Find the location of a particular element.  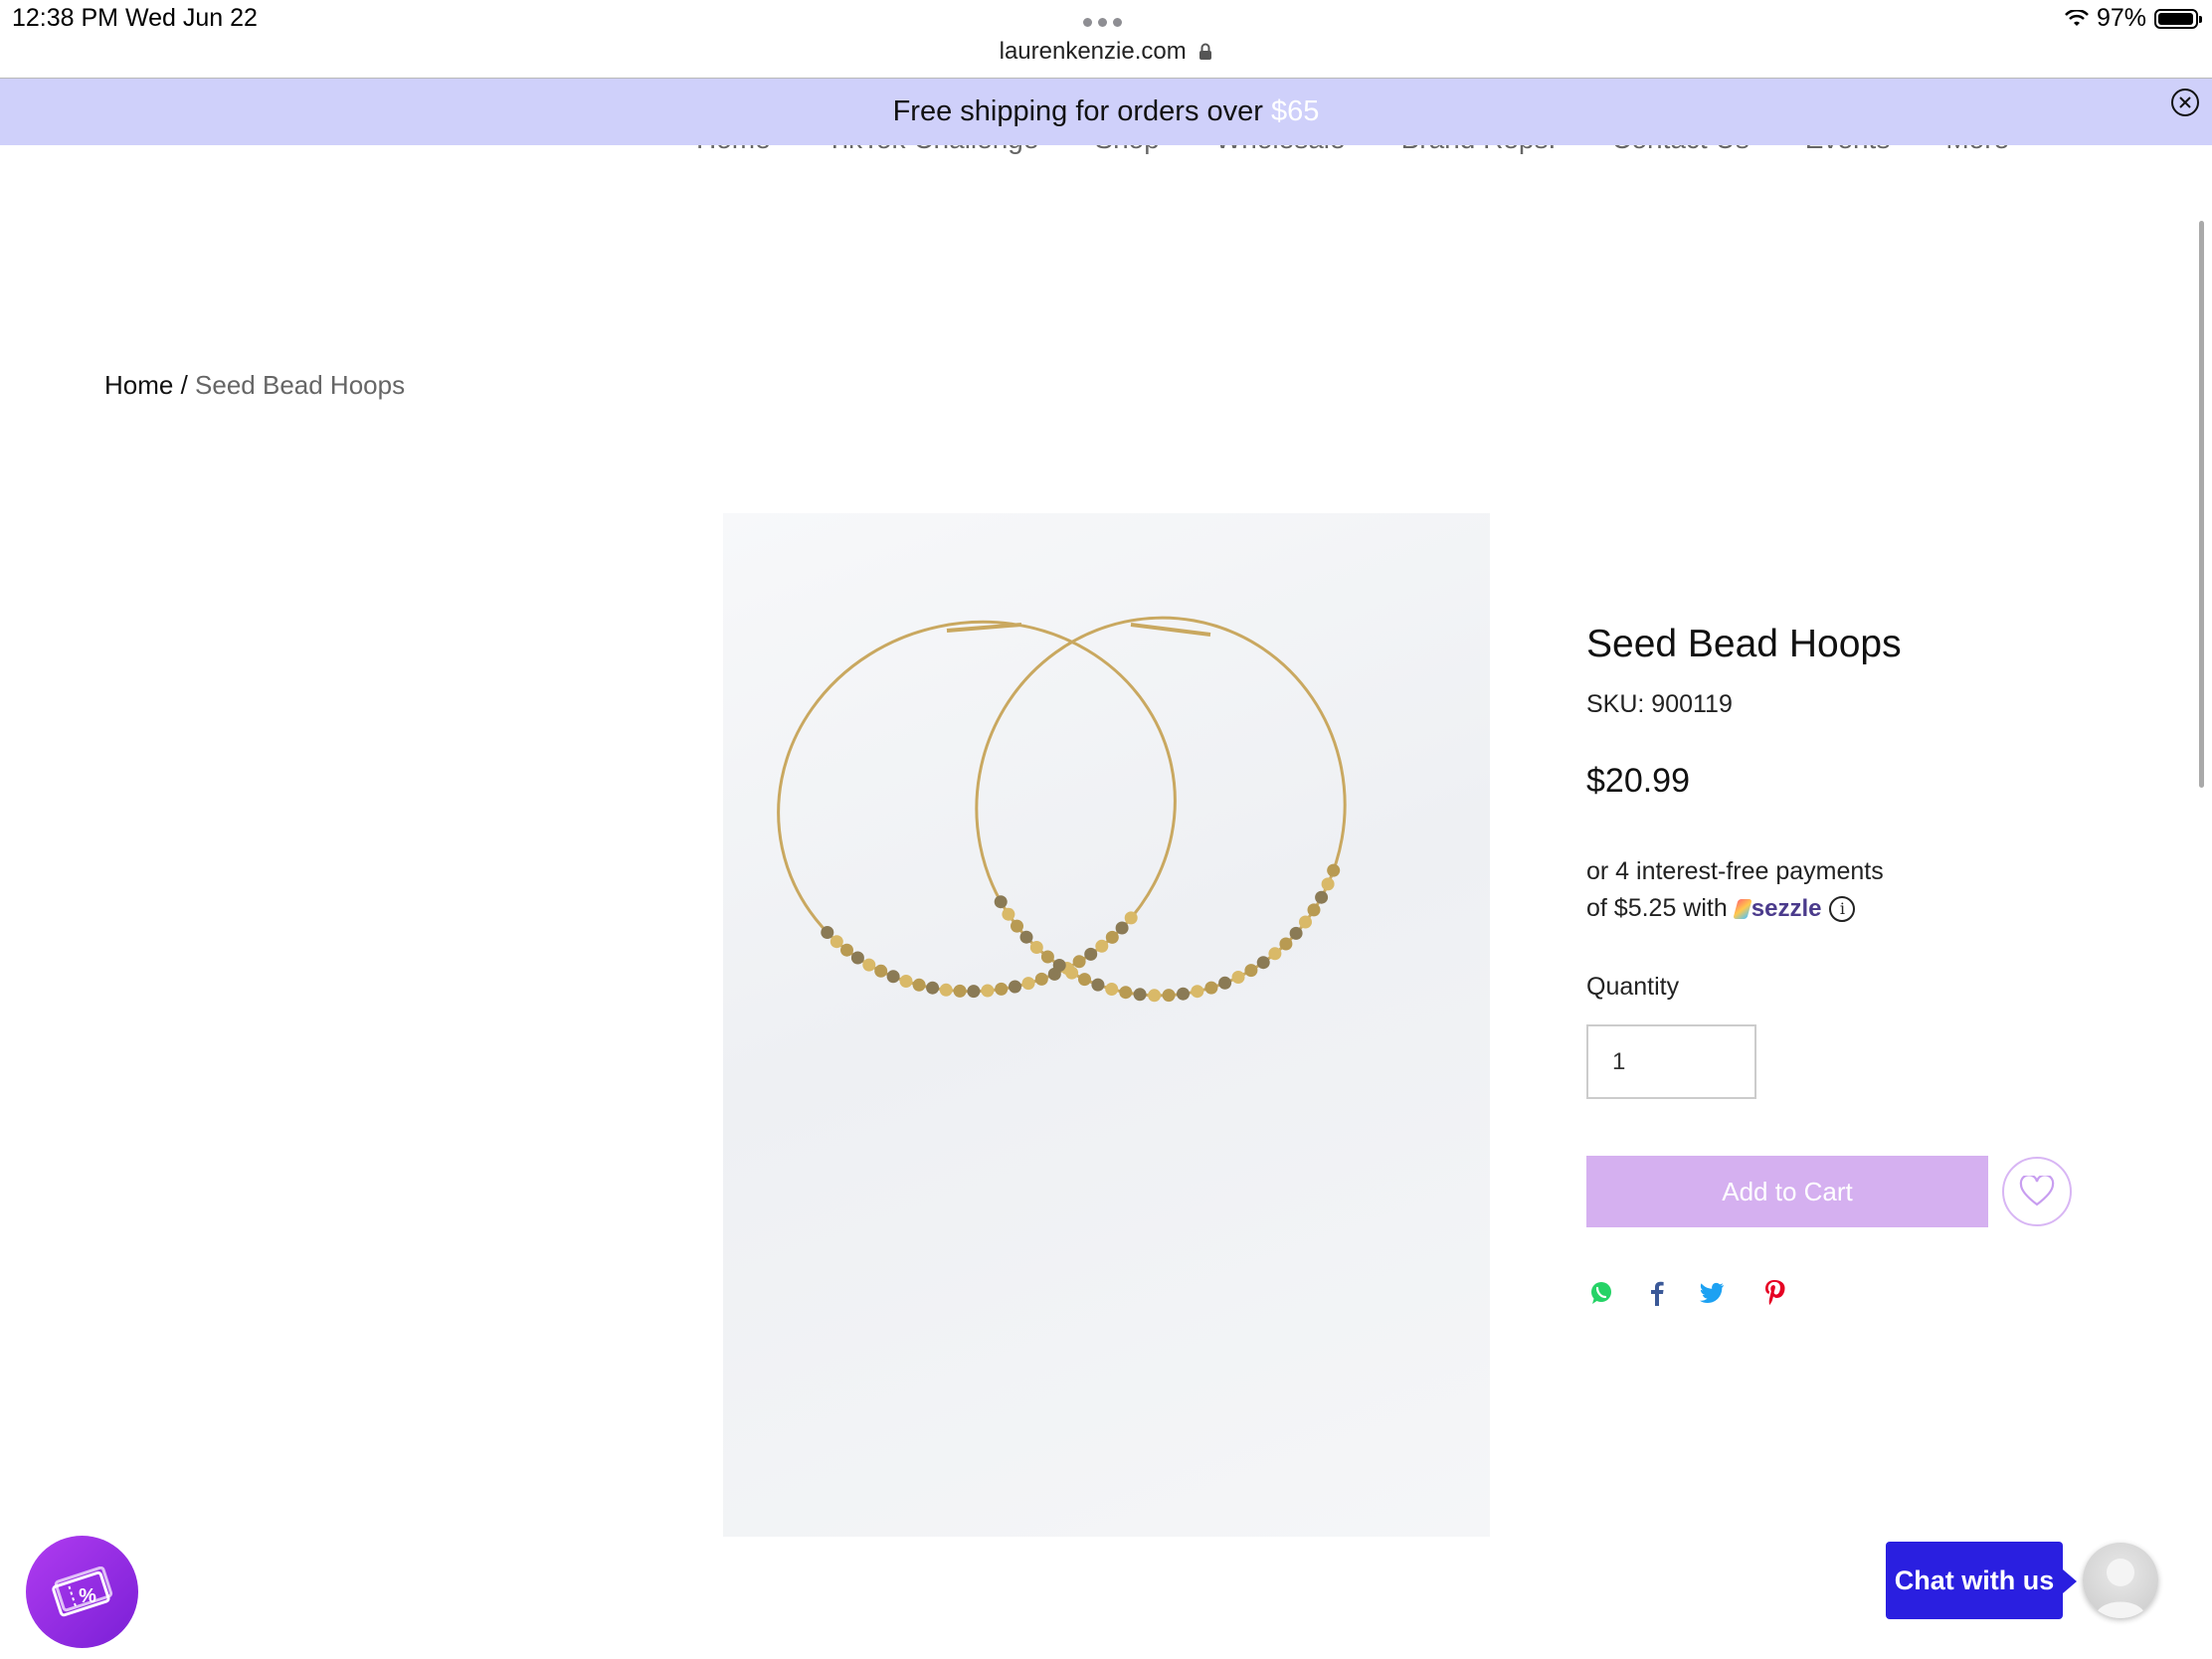

promo-prefix: Free shipping for orders over is located at coordinates (1081, 111).